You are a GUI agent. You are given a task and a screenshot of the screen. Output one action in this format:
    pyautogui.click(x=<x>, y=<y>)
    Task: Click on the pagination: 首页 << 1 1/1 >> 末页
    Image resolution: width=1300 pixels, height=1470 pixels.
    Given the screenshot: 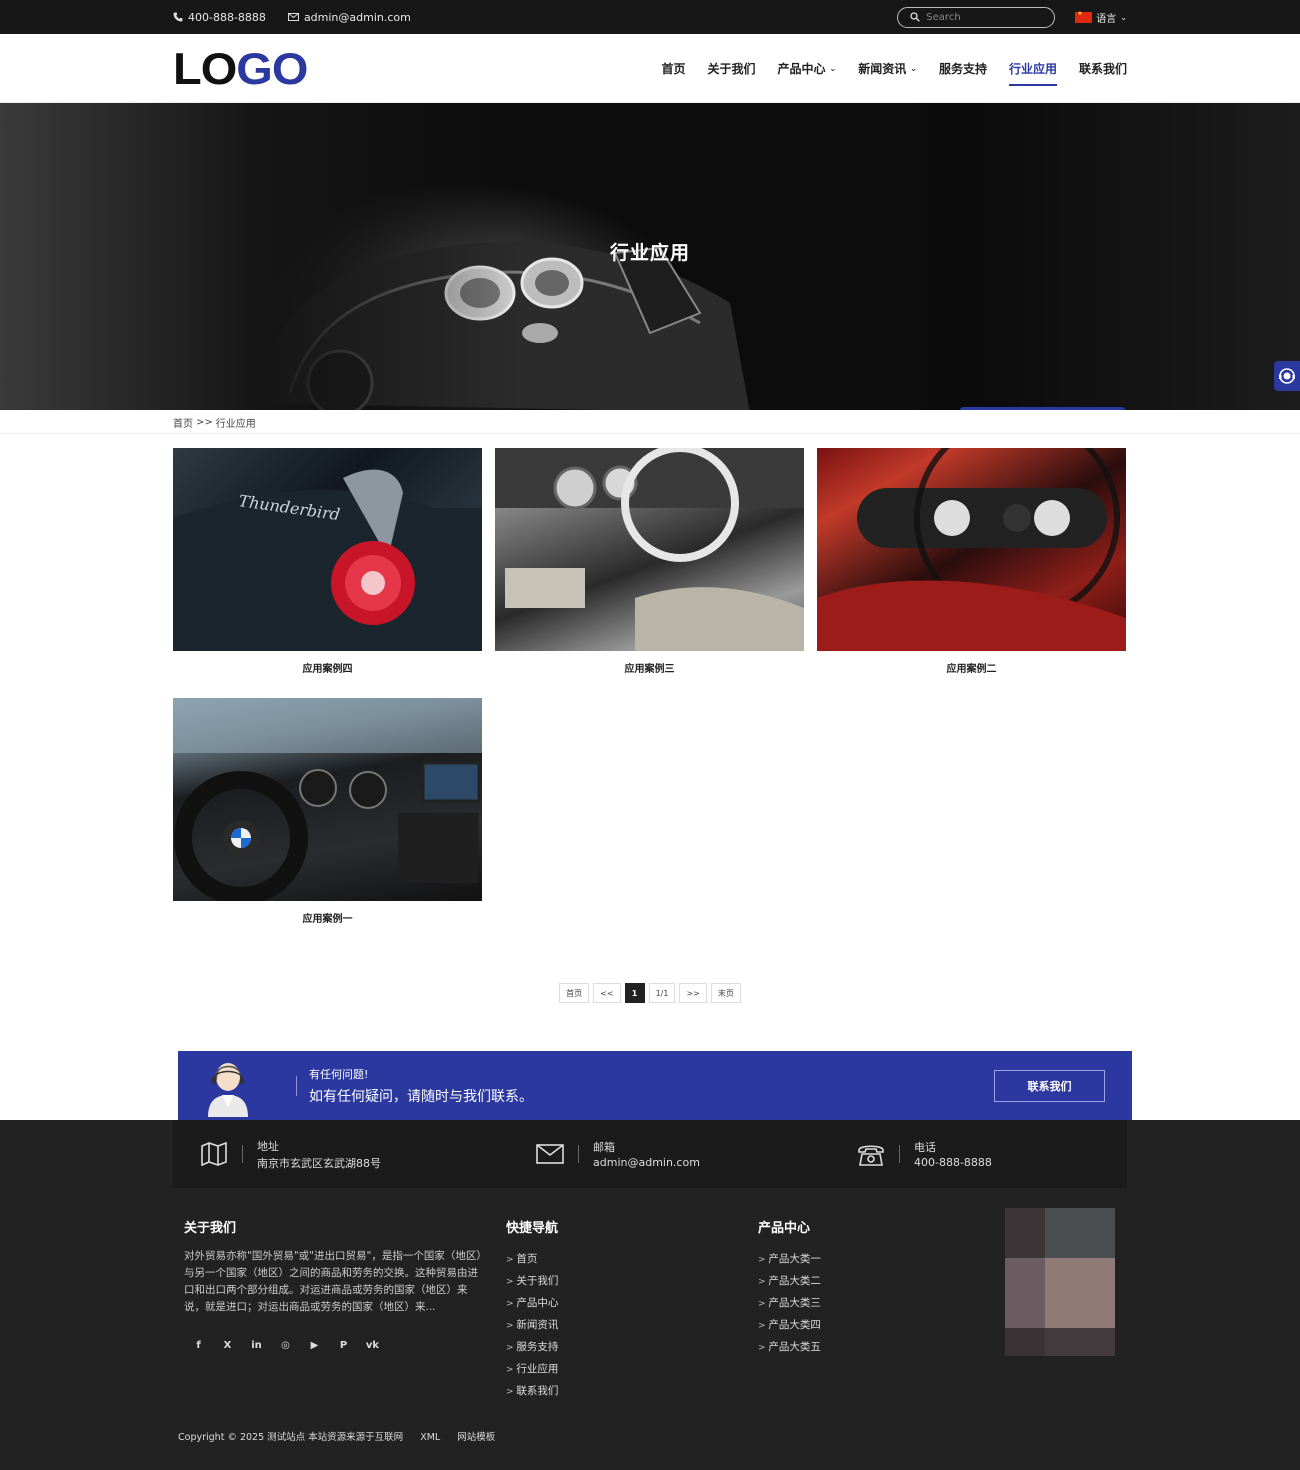 What is the action you would take?
    pyautogui.click(x=650, y=993)
    